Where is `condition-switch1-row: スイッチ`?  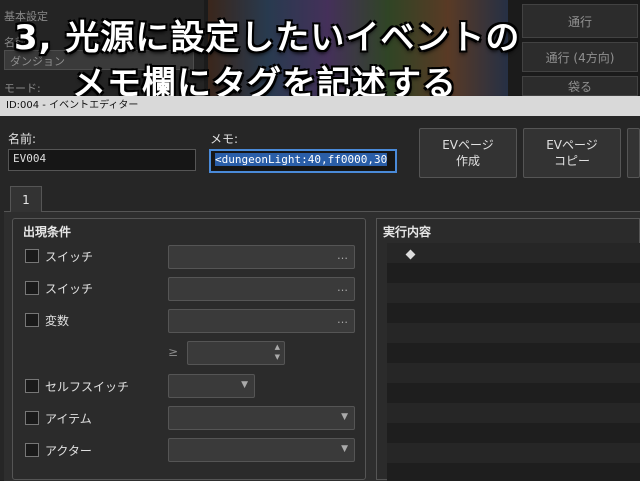 condition-switch1-row: スイッチ is located at coordinates (59, 256).